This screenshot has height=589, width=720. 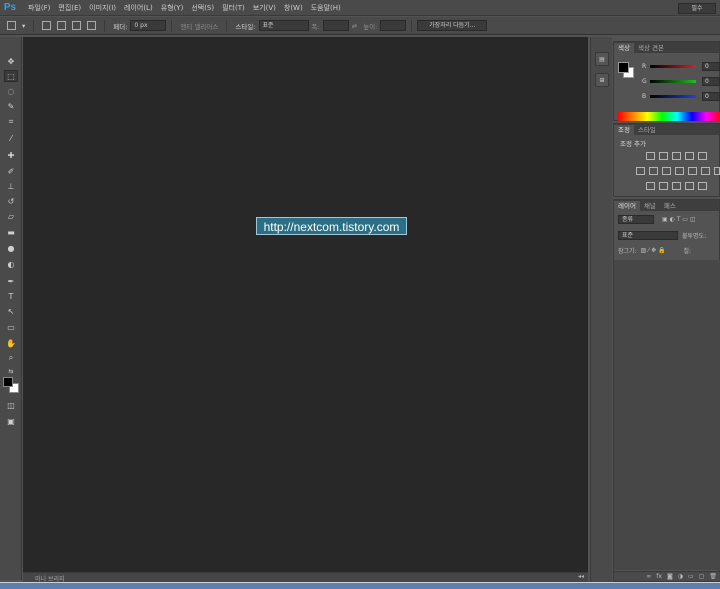 I want to click on history-brush-tool-icon: ↺, so click(x=11, y=201).